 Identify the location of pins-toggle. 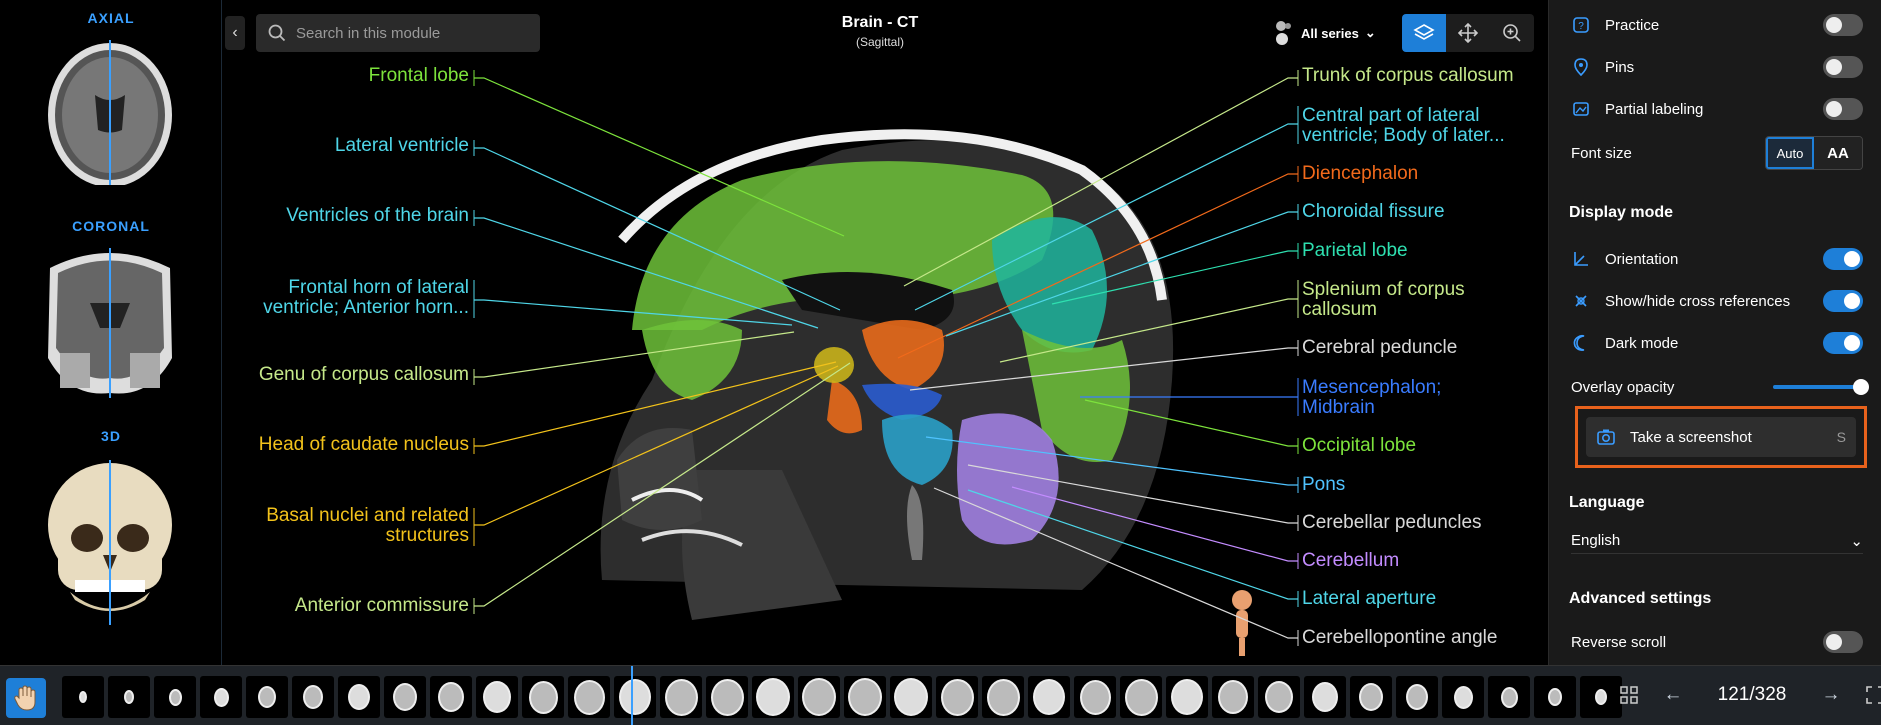
(1843, 67).